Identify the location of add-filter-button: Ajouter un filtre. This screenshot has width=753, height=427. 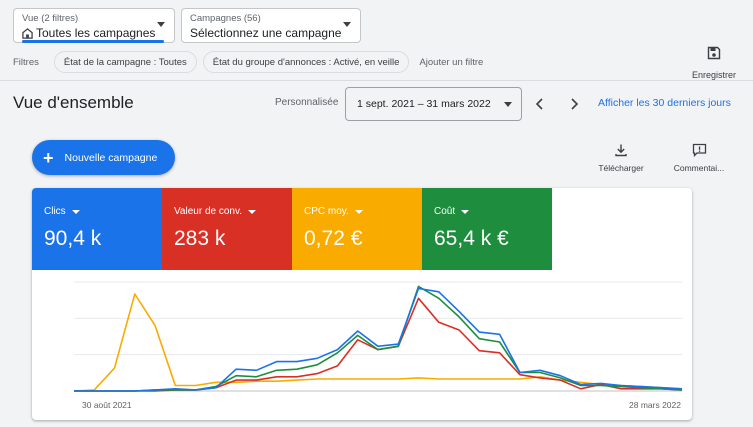
(451, 62).